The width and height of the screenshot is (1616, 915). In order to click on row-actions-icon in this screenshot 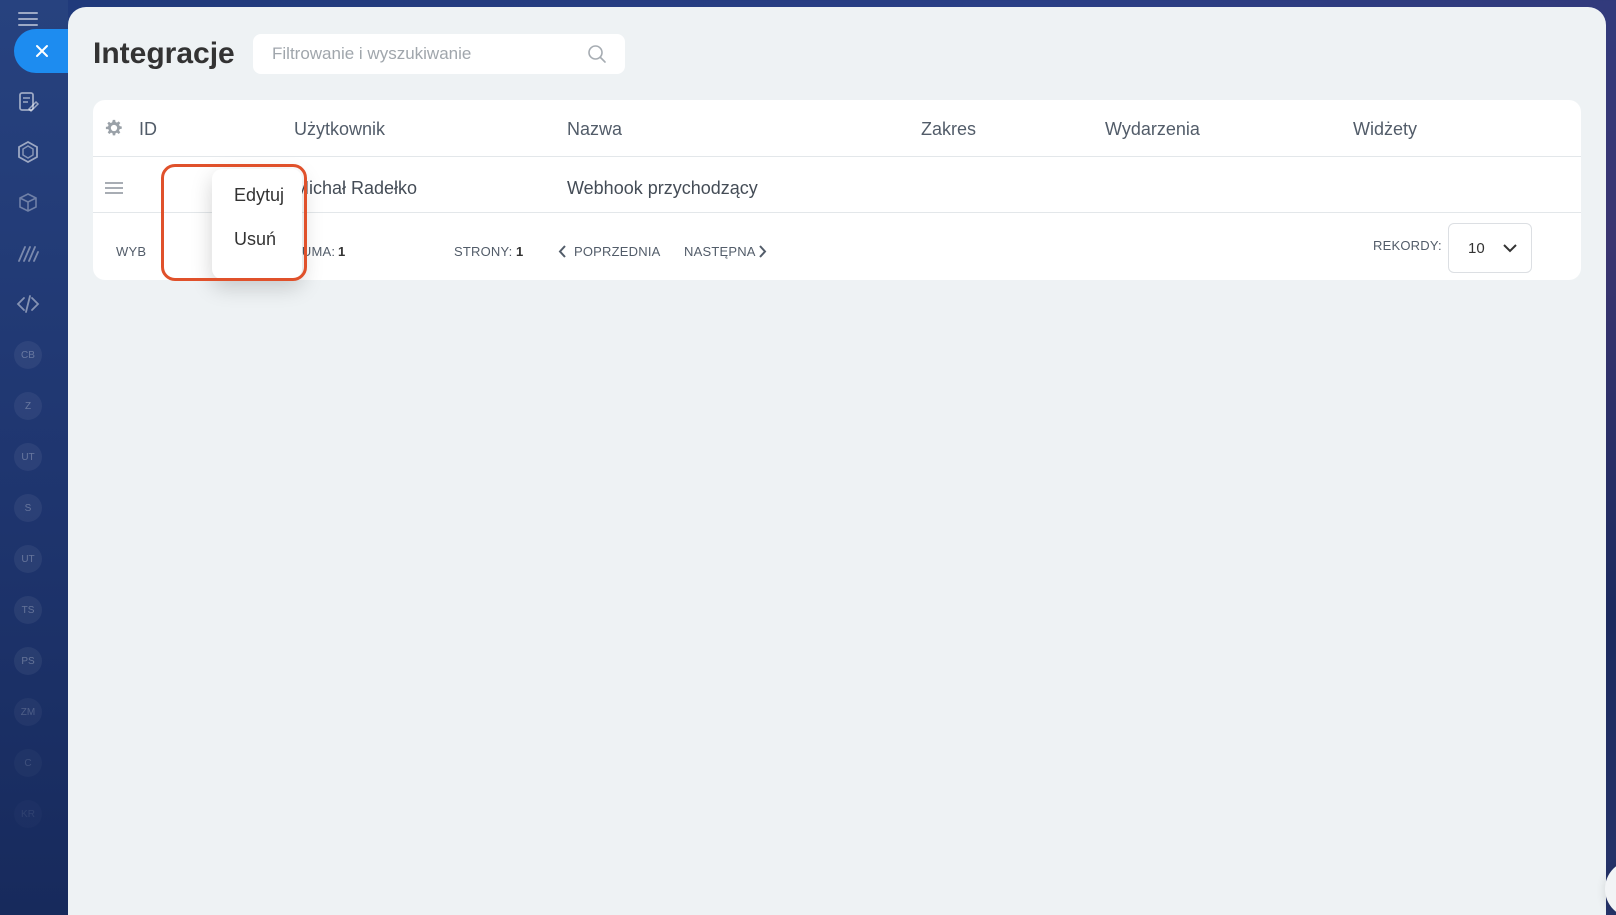, I will do `click(114, 188)`.